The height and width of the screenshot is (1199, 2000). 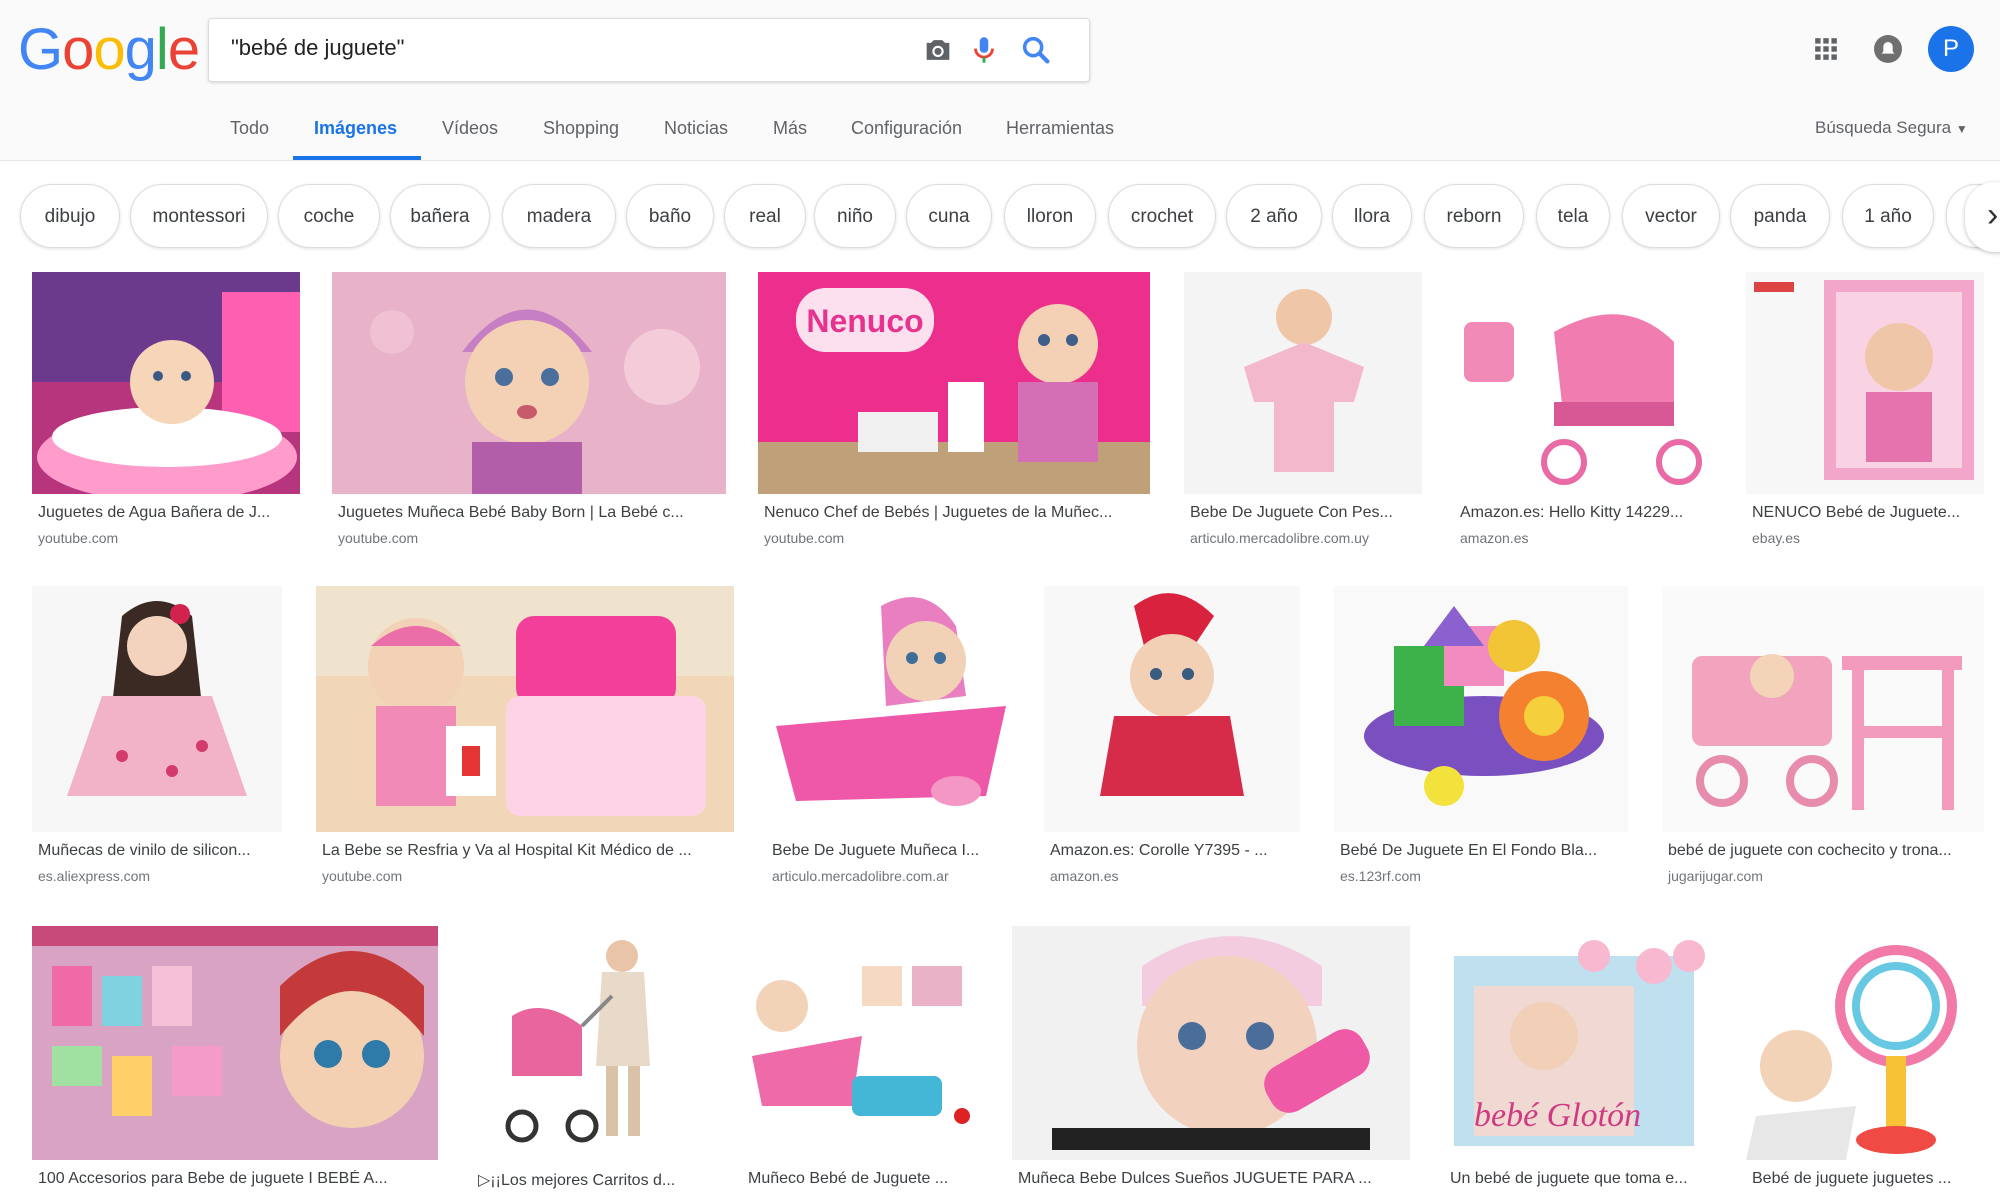 What do you see at coordinates (906, 128) in the screenshot?
I see `tab-configuracion: Configuración` at bounding box center [906, 128].